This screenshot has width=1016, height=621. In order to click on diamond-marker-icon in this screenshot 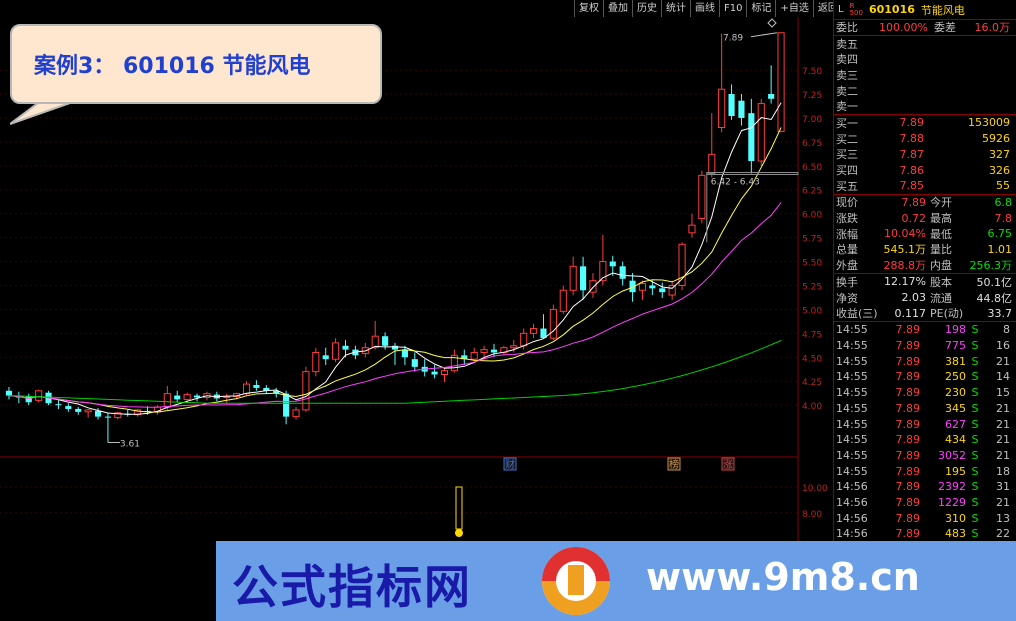, I will do `click(772, 23)`.